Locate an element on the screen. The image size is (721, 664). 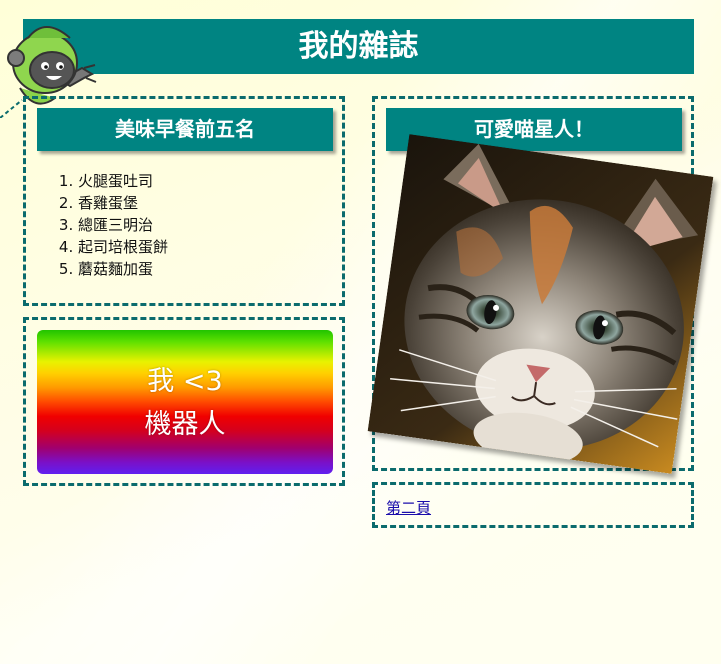
banner-line-2: 機器人 is located at coordinates (185, 424).